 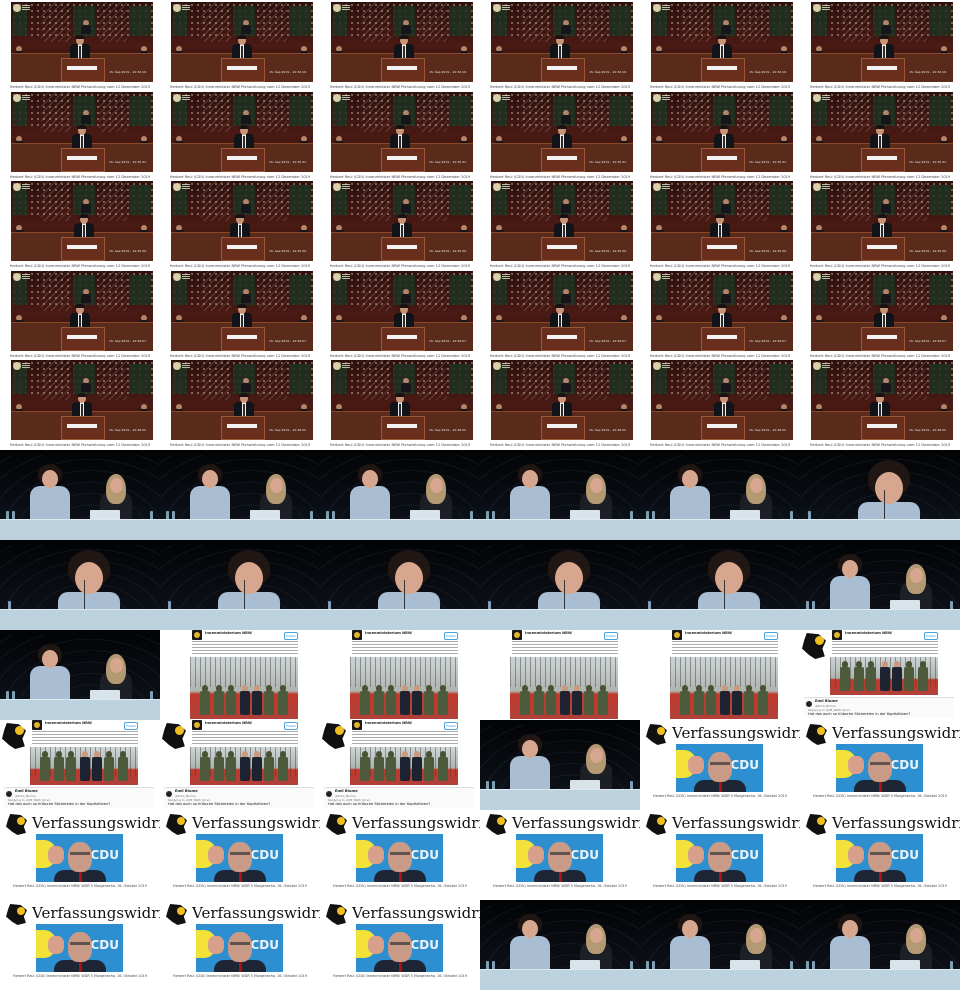 What do you see at coordinates (406, 206) in the screenshot?
I see `seated-person` at bounding box center [406, 206].